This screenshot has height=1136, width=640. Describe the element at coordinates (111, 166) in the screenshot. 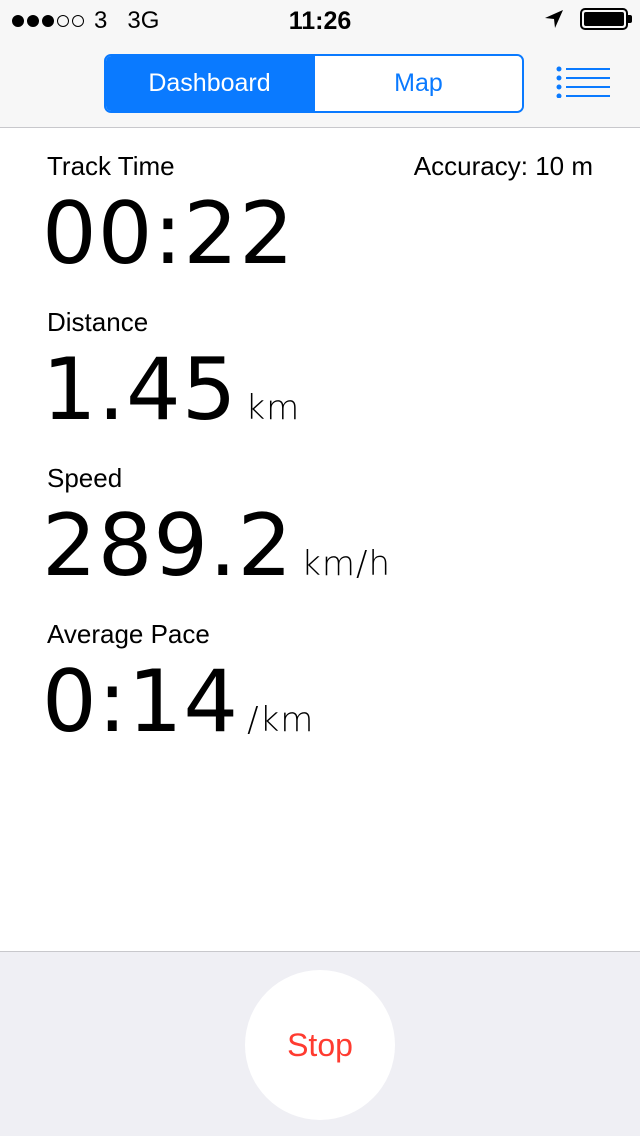

I see `track-time-label: Track Time` at that location.